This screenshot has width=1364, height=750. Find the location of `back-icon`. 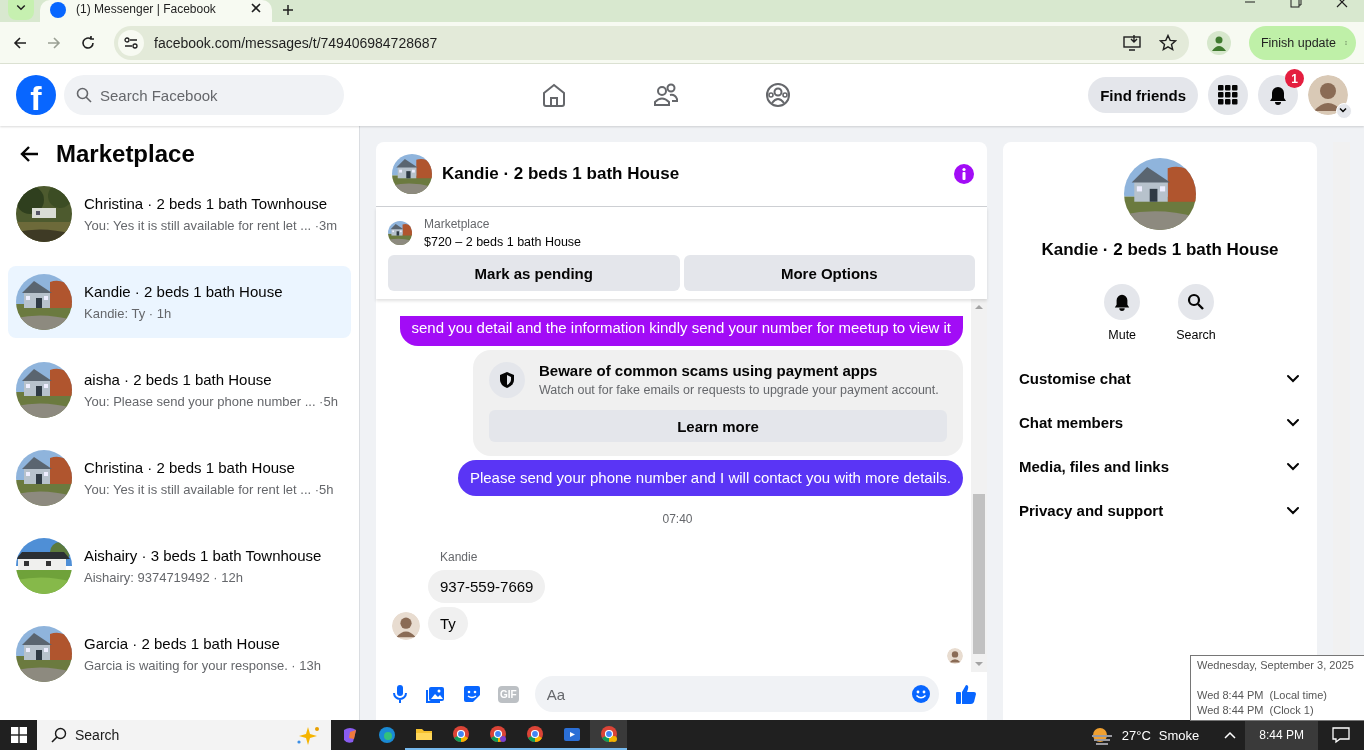

back-icon is located at coordinates (20, 42).